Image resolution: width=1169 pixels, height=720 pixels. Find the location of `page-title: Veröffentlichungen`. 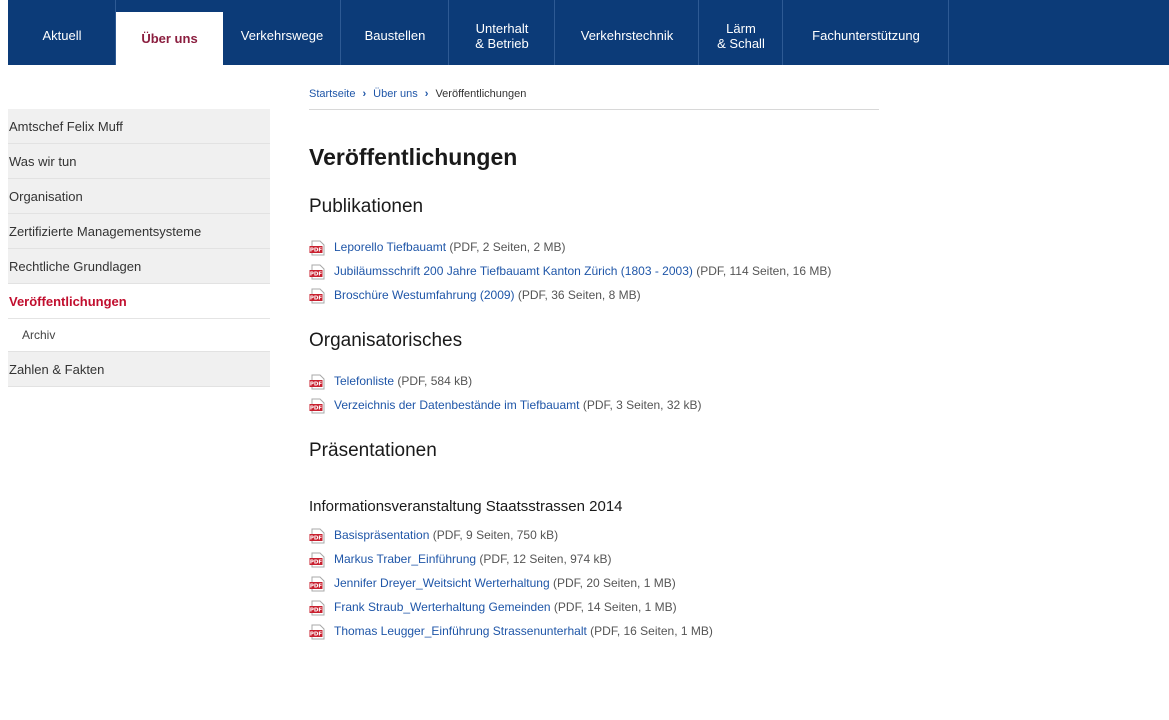

page-title: Veröffentlichungen is located at coordinates (413, 157).